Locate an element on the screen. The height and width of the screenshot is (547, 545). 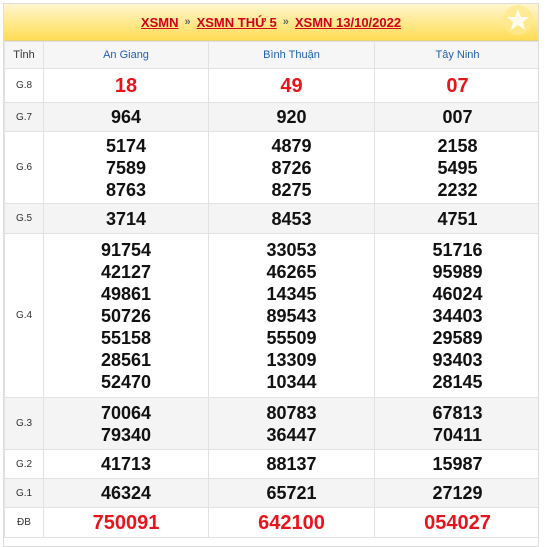
prize-number: 70064 is located at coordinates (126, 412).